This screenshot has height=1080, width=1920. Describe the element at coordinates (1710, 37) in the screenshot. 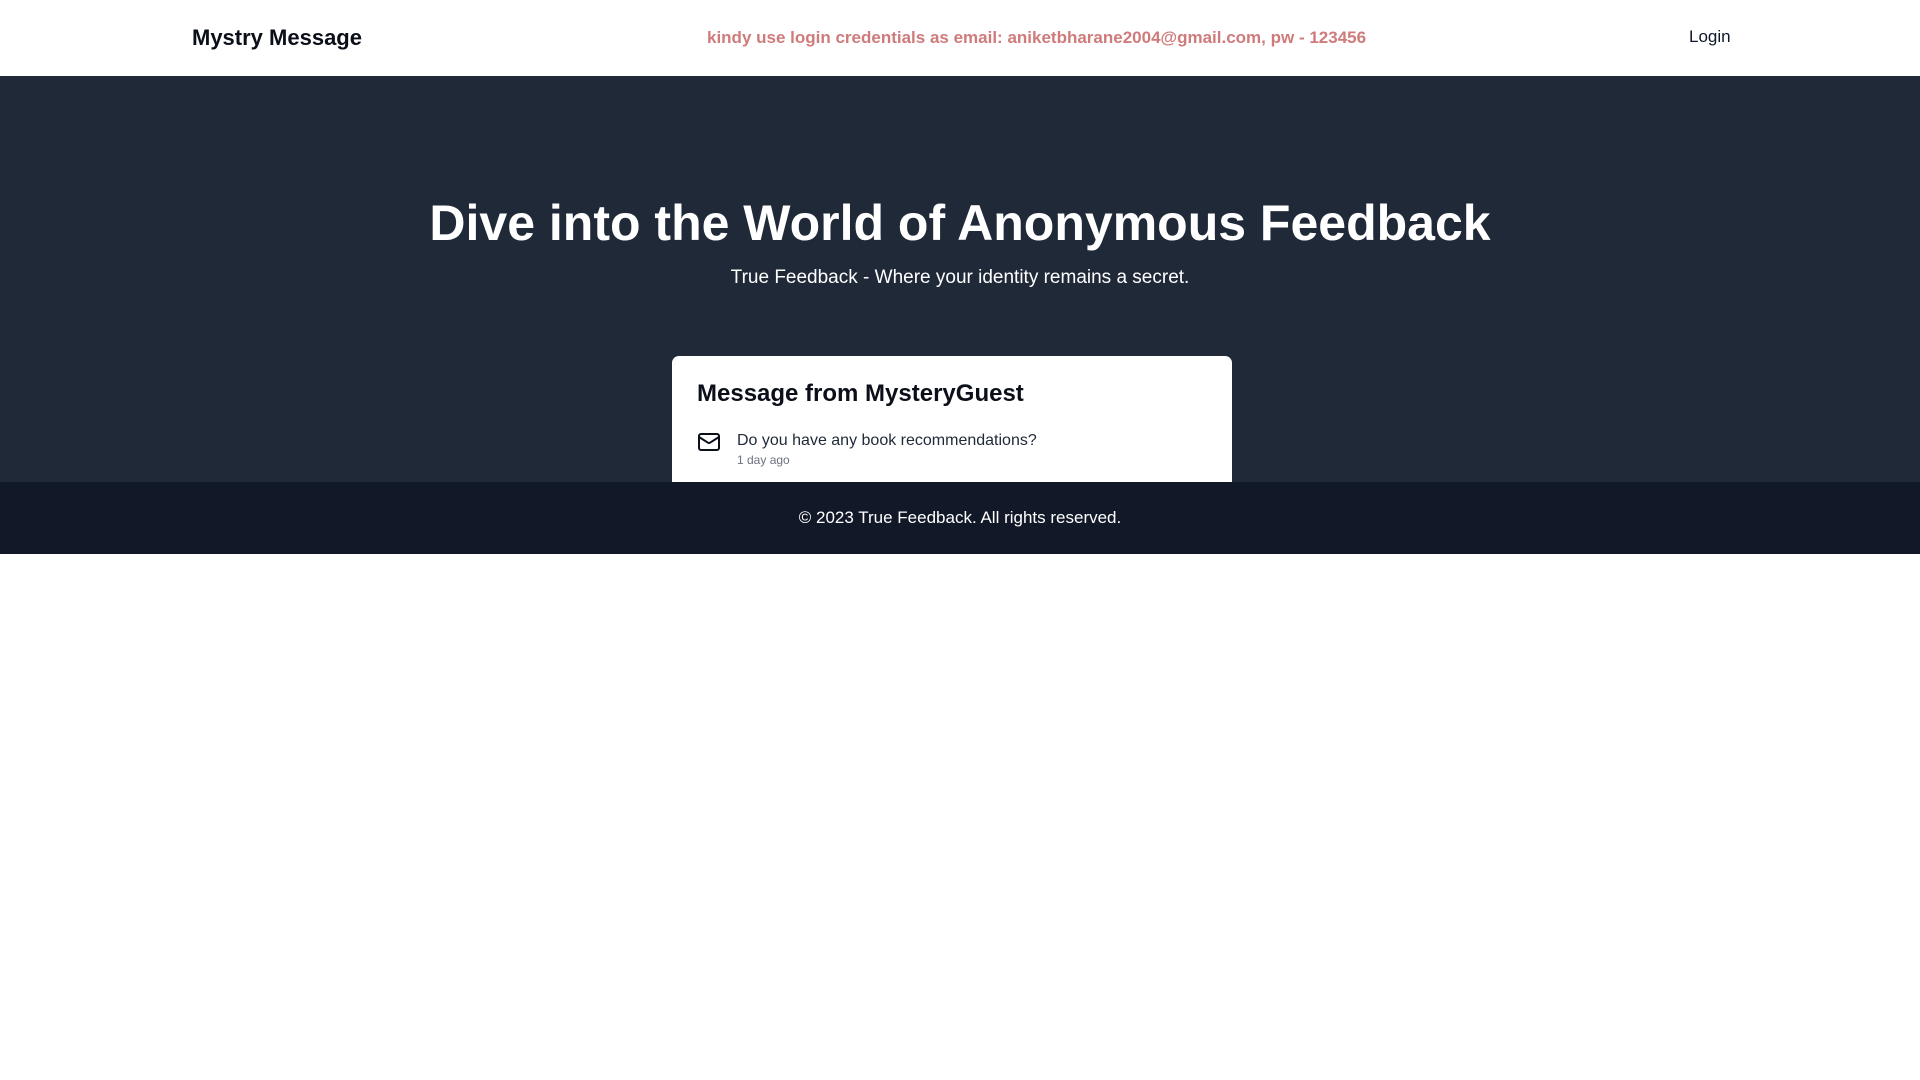

I see `login-button: Login` at that location.